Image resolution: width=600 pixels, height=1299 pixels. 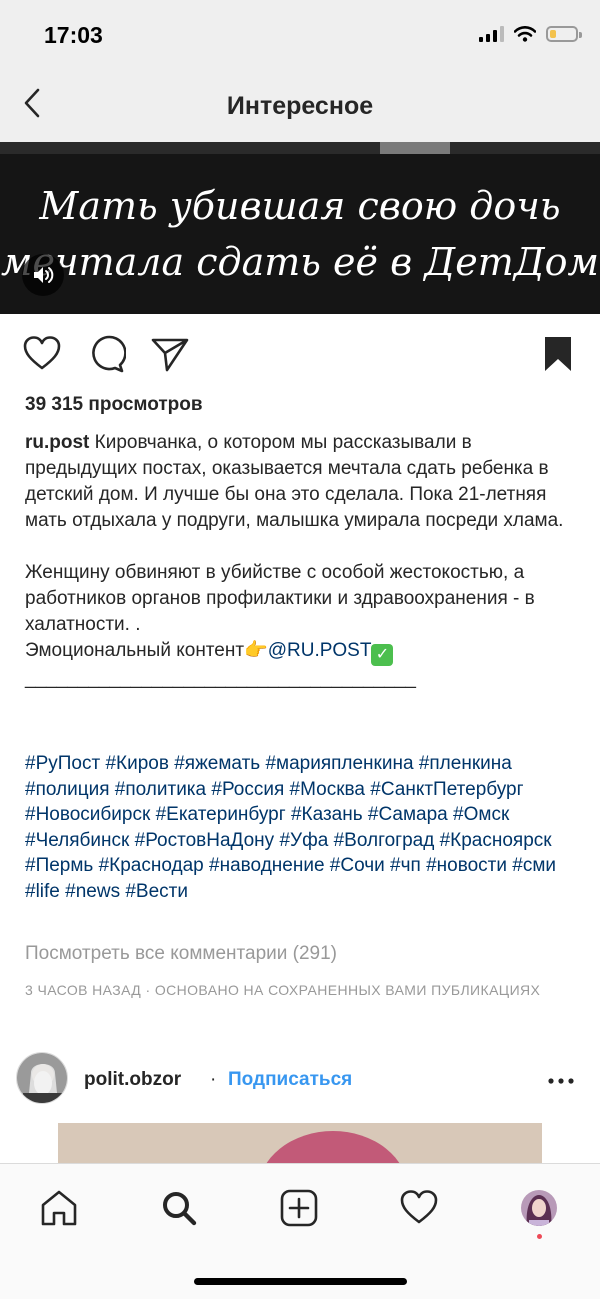 I want to click on hashtag-link: #Омск, so click(x=481, y=814).